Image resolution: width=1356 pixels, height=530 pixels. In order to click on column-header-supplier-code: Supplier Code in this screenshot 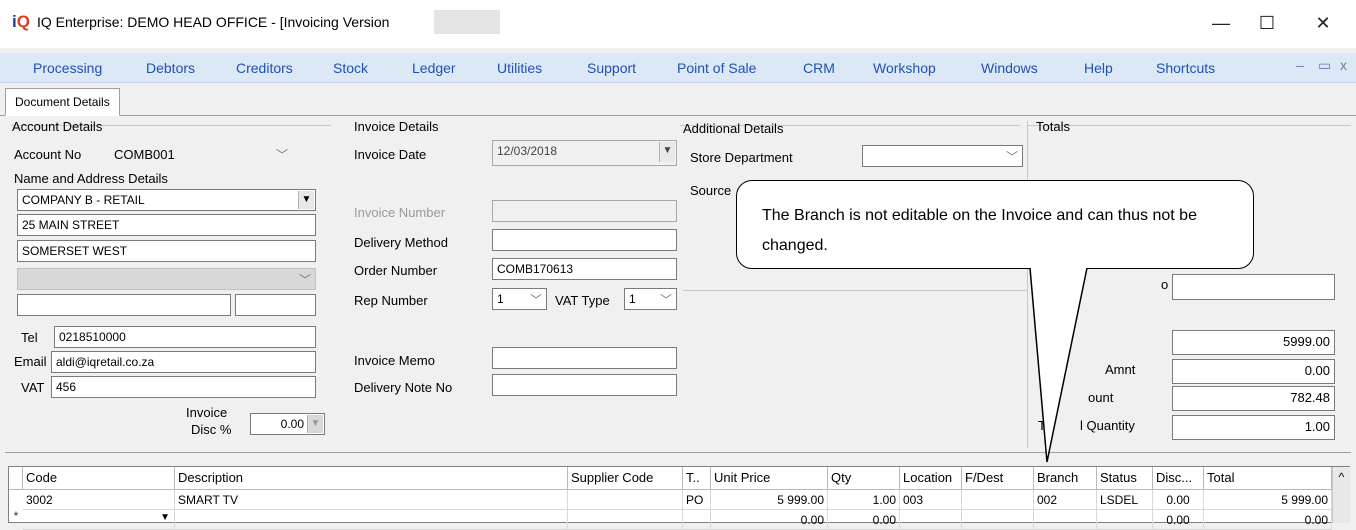, I will do `click(625, 478)`.